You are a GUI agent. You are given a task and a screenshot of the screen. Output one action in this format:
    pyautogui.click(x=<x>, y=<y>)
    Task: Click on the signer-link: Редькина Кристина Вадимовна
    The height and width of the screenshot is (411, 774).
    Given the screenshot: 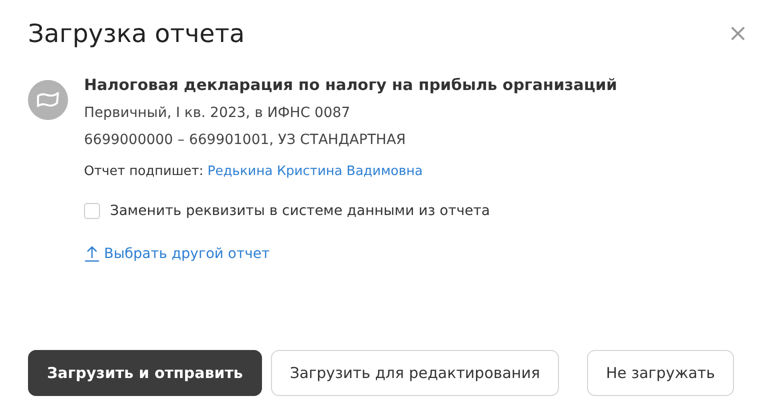 What is the action you would take?
    pyautogui.click(x=315, y=172)
    